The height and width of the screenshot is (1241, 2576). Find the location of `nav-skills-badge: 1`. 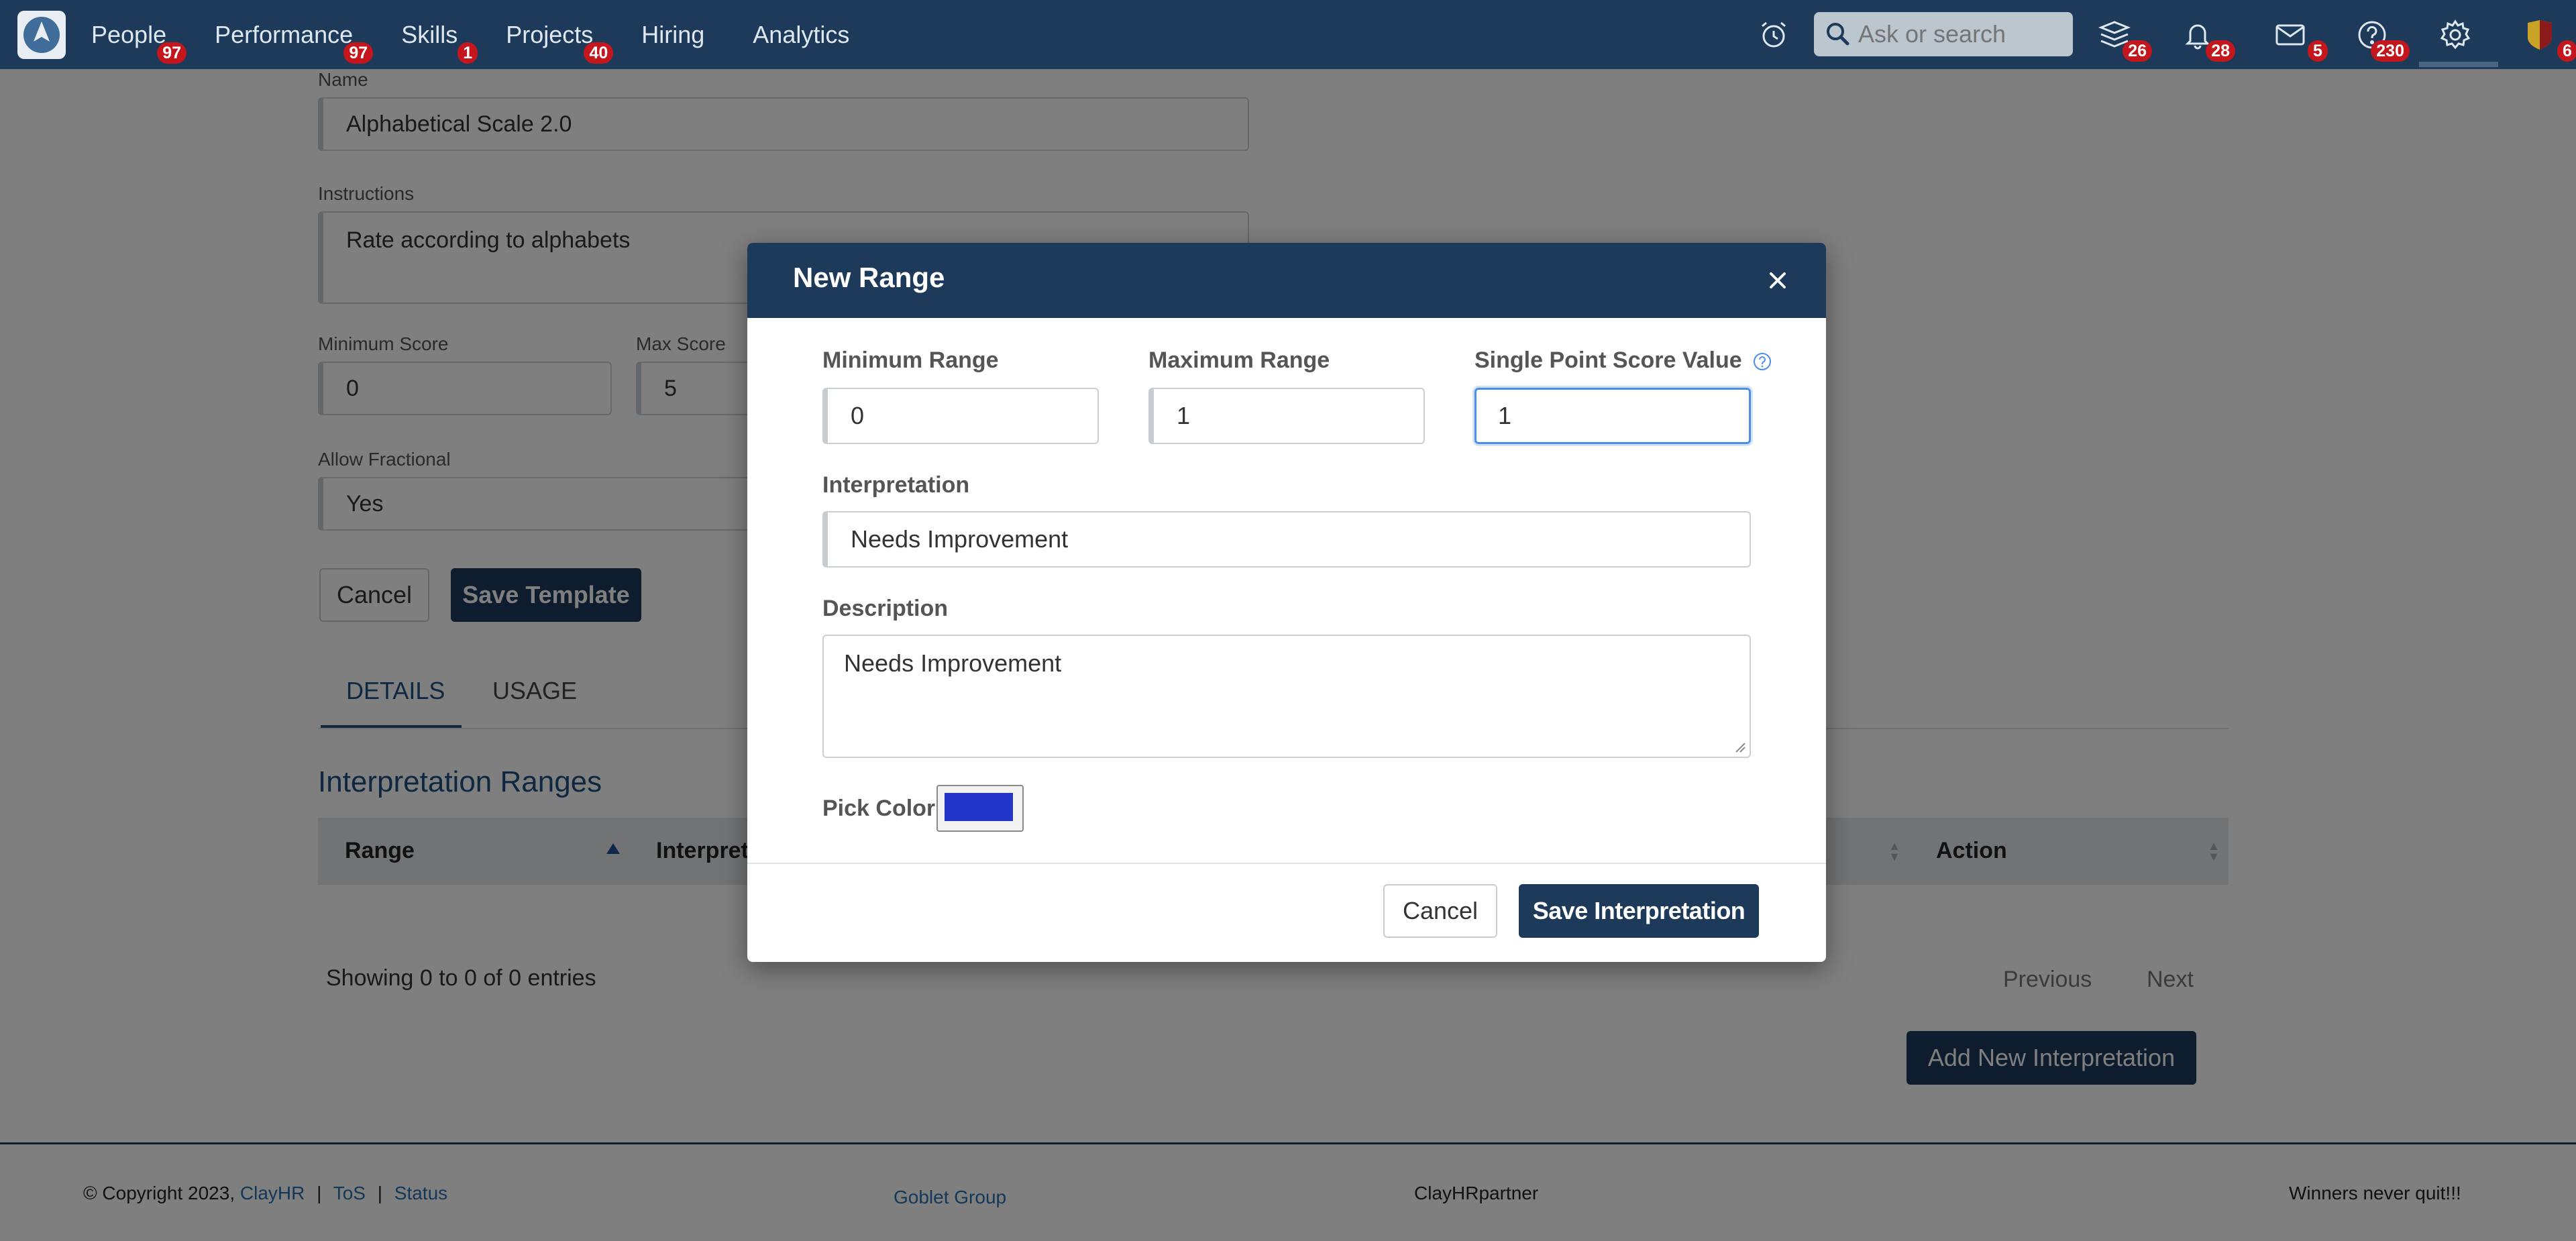

nav-skills-badge: 1 is located at coordinates (468, 53).